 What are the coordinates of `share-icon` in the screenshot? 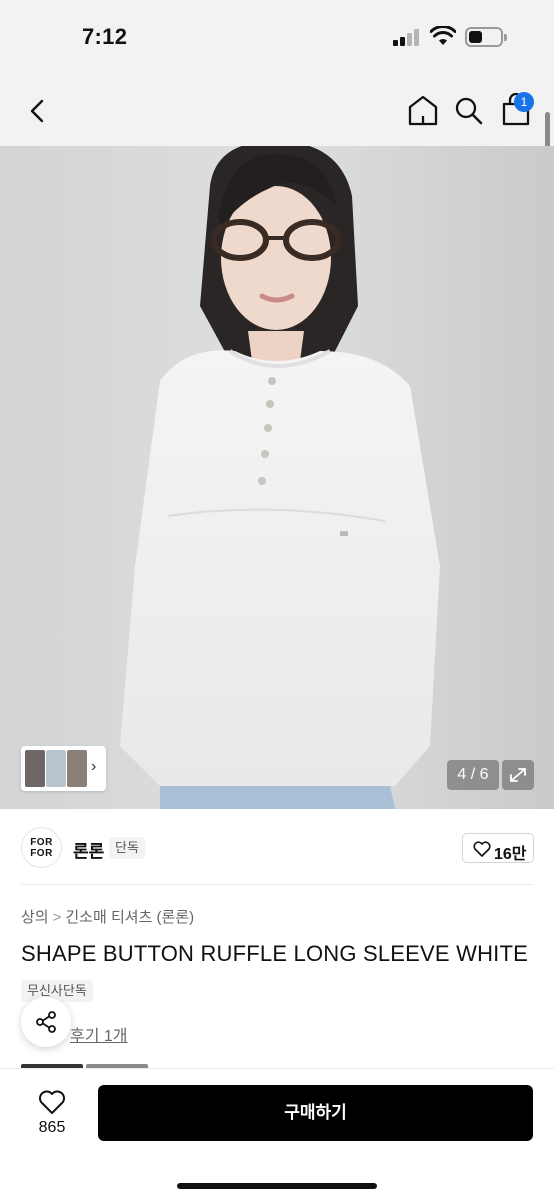 It's located at (46, 1022).